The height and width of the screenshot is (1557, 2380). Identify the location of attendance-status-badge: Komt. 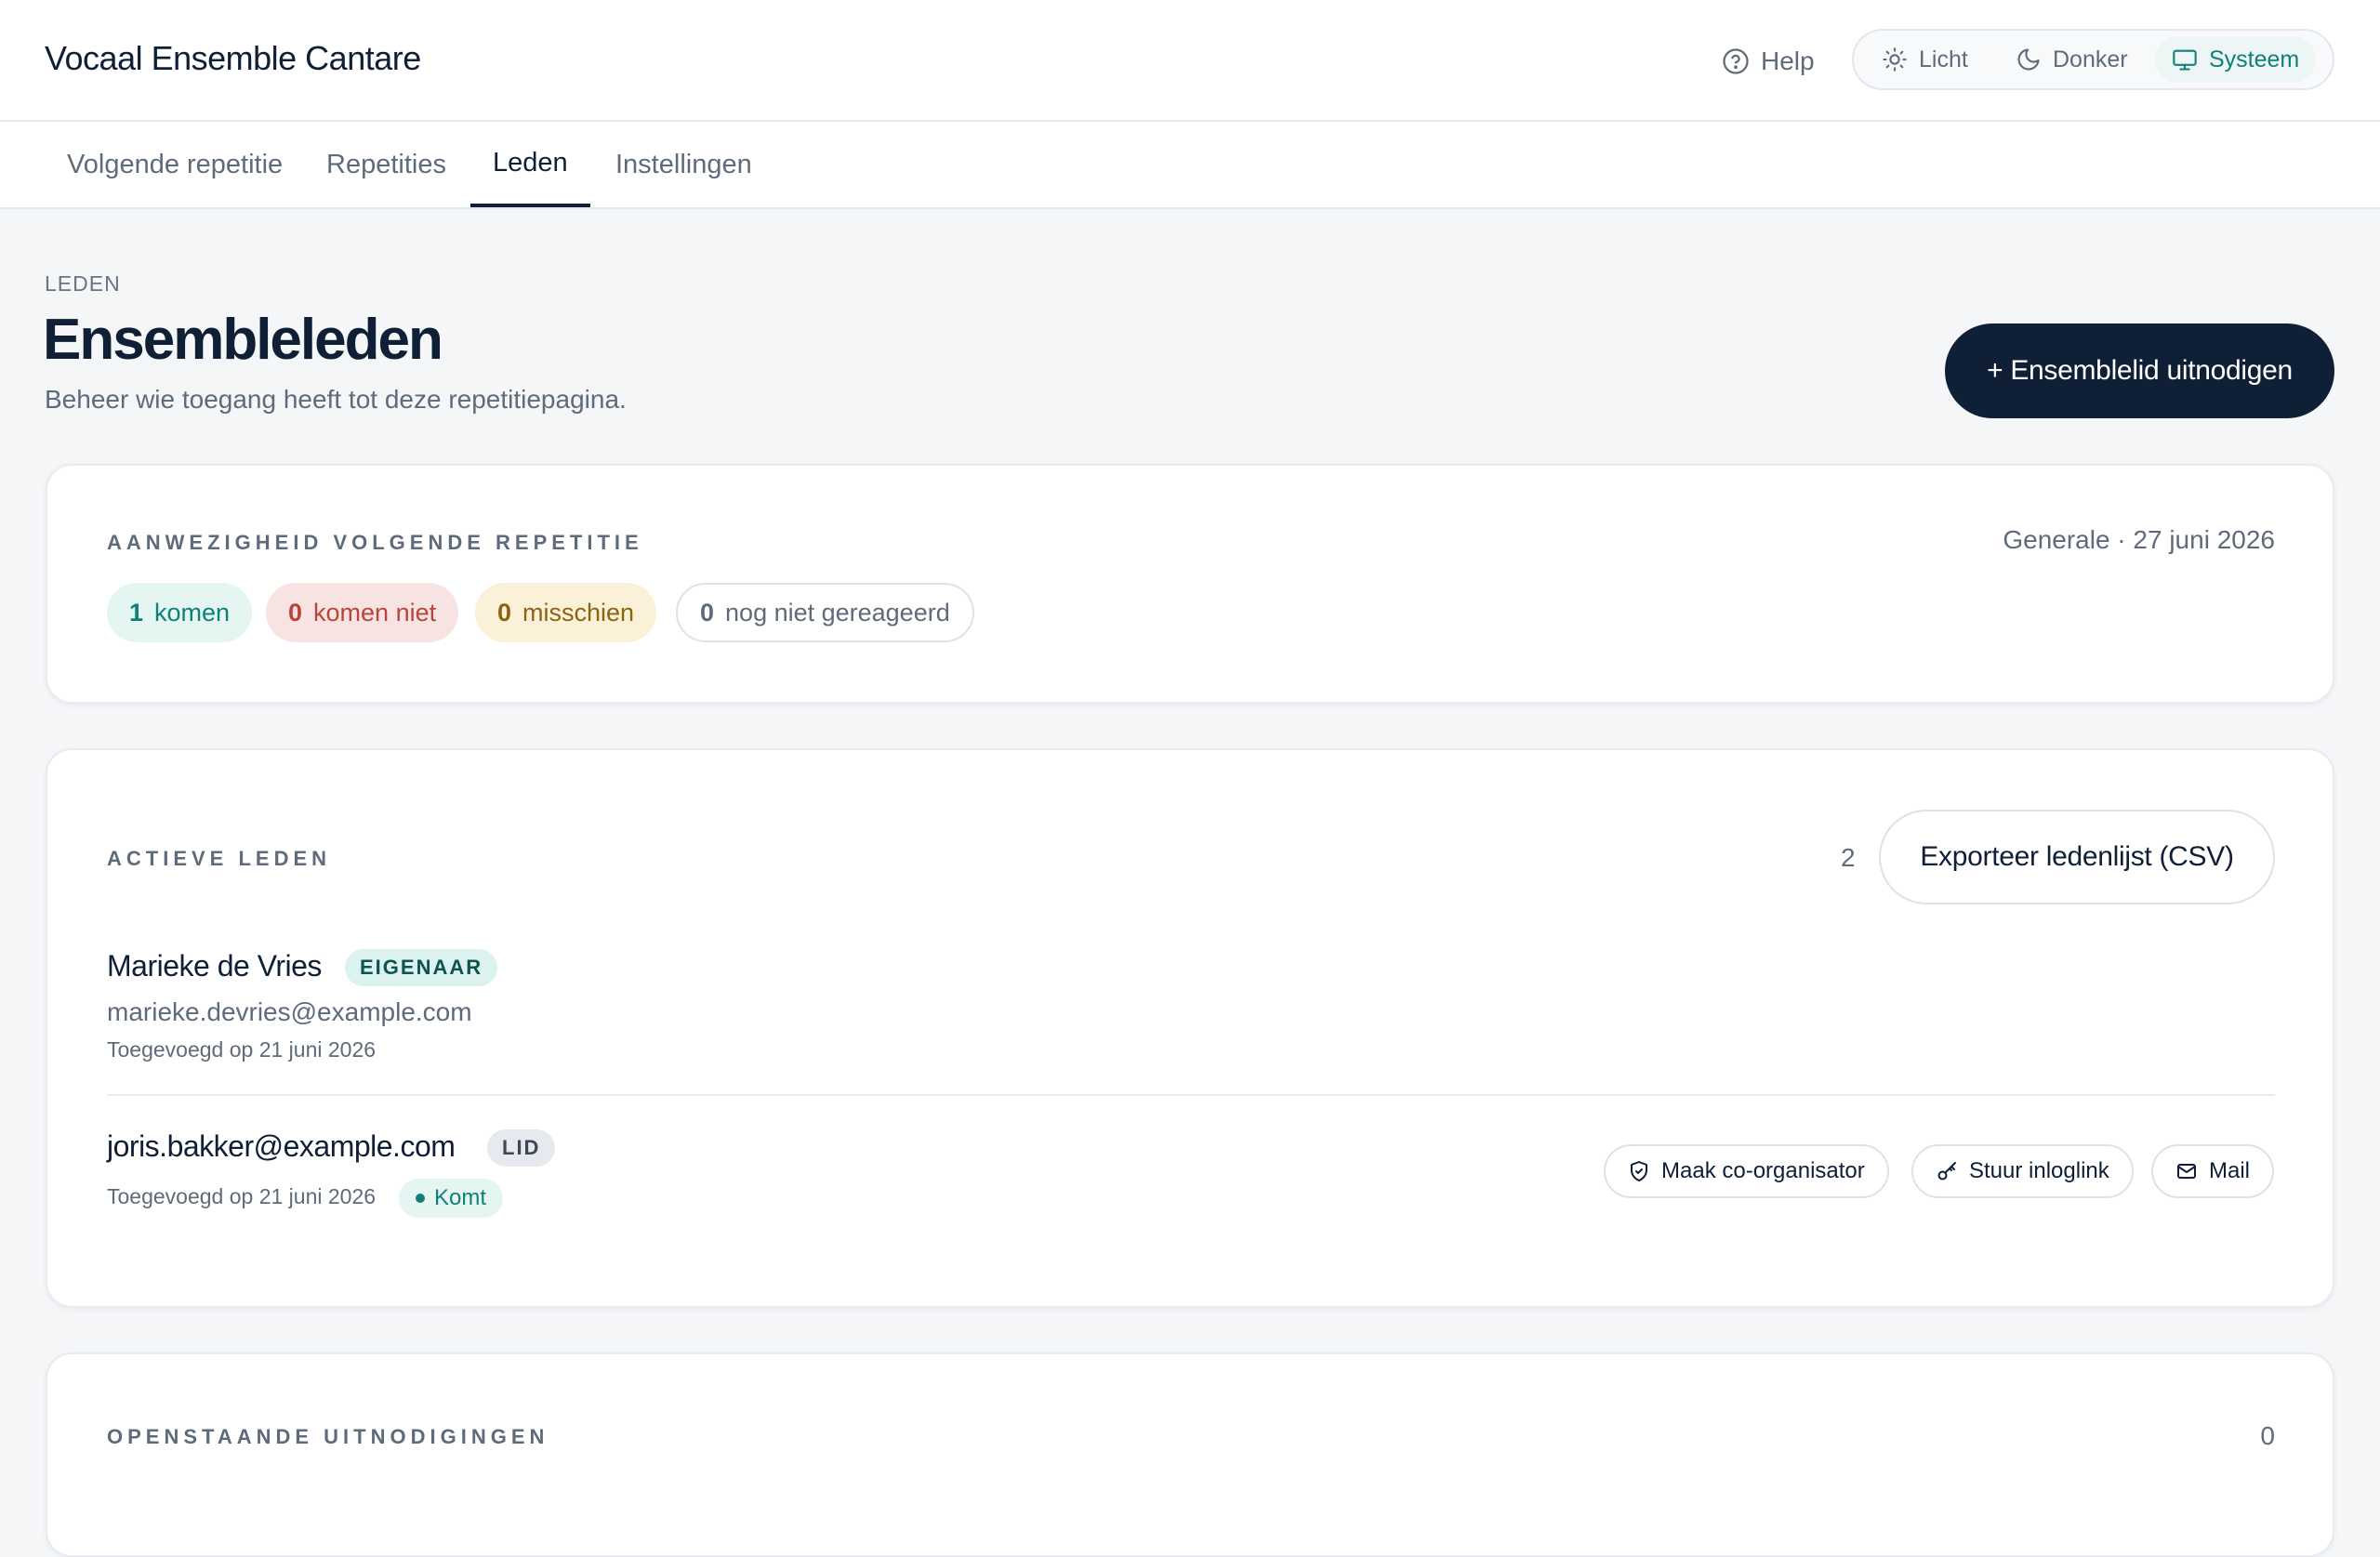
(451, 1199).